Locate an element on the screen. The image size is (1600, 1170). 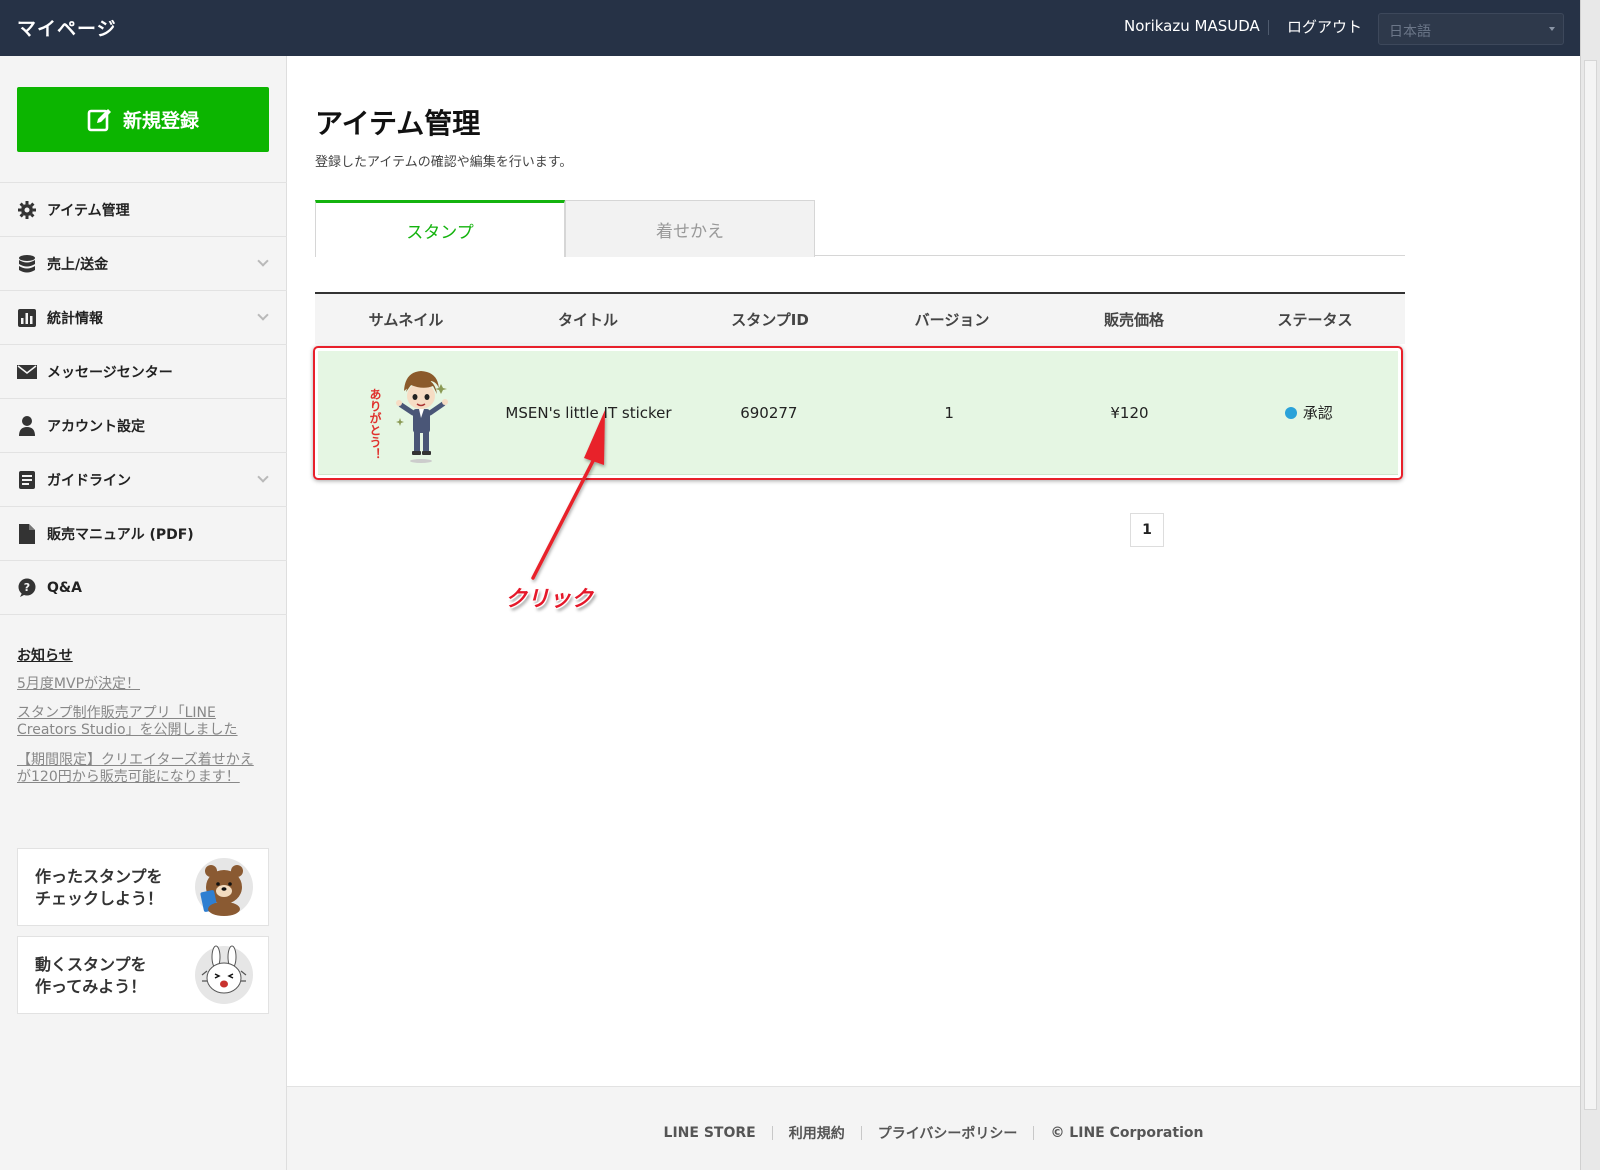
file-icon is located at coordinates (27, 533).